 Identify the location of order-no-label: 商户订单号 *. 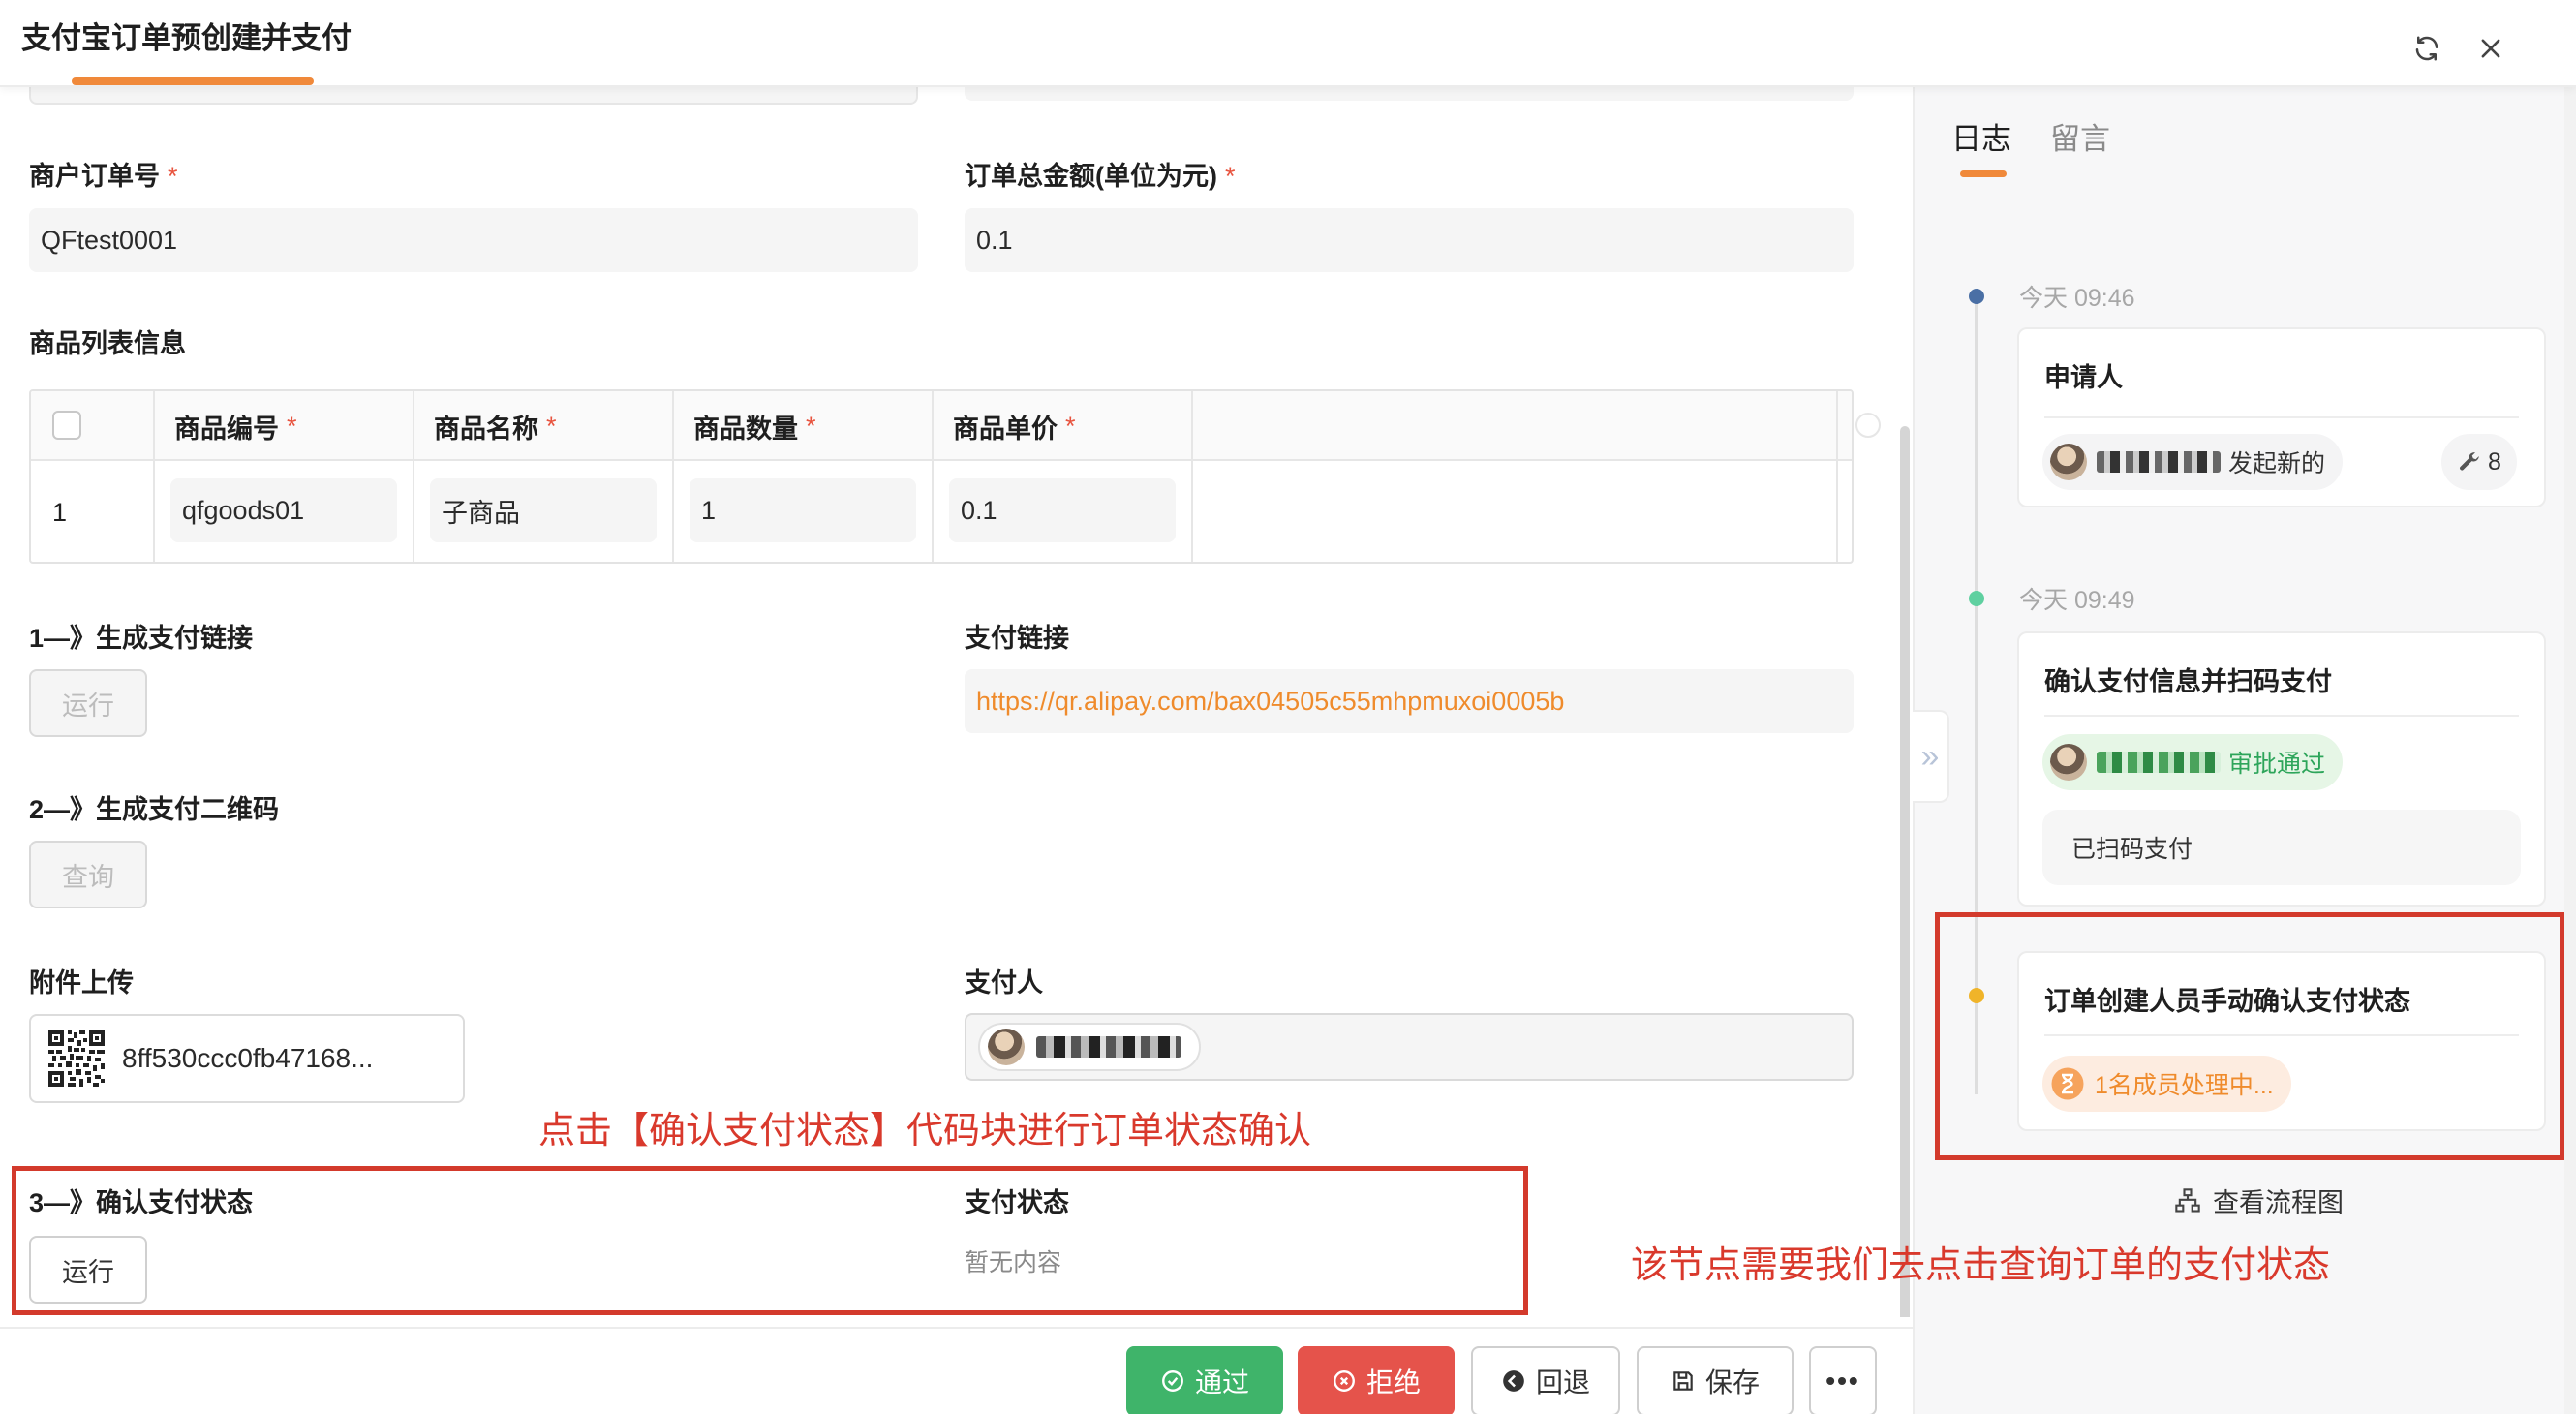
(103, 174).